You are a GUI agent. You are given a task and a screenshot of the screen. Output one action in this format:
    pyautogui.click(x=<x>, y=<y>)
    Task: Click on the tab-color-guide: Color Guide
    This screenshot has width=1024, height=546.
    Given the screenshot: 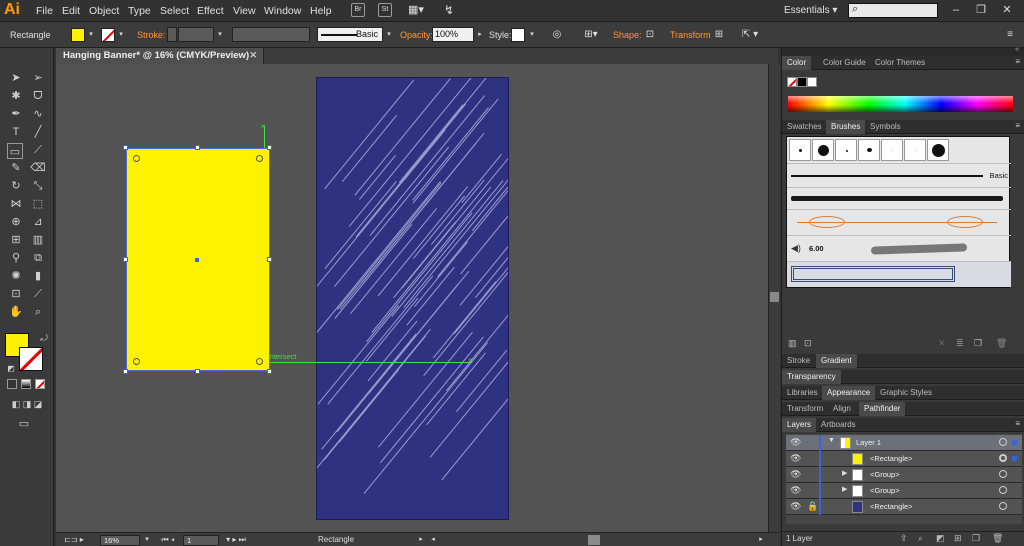 What is the action you would take?
    pyautogui.click(x=844, y=63)
    